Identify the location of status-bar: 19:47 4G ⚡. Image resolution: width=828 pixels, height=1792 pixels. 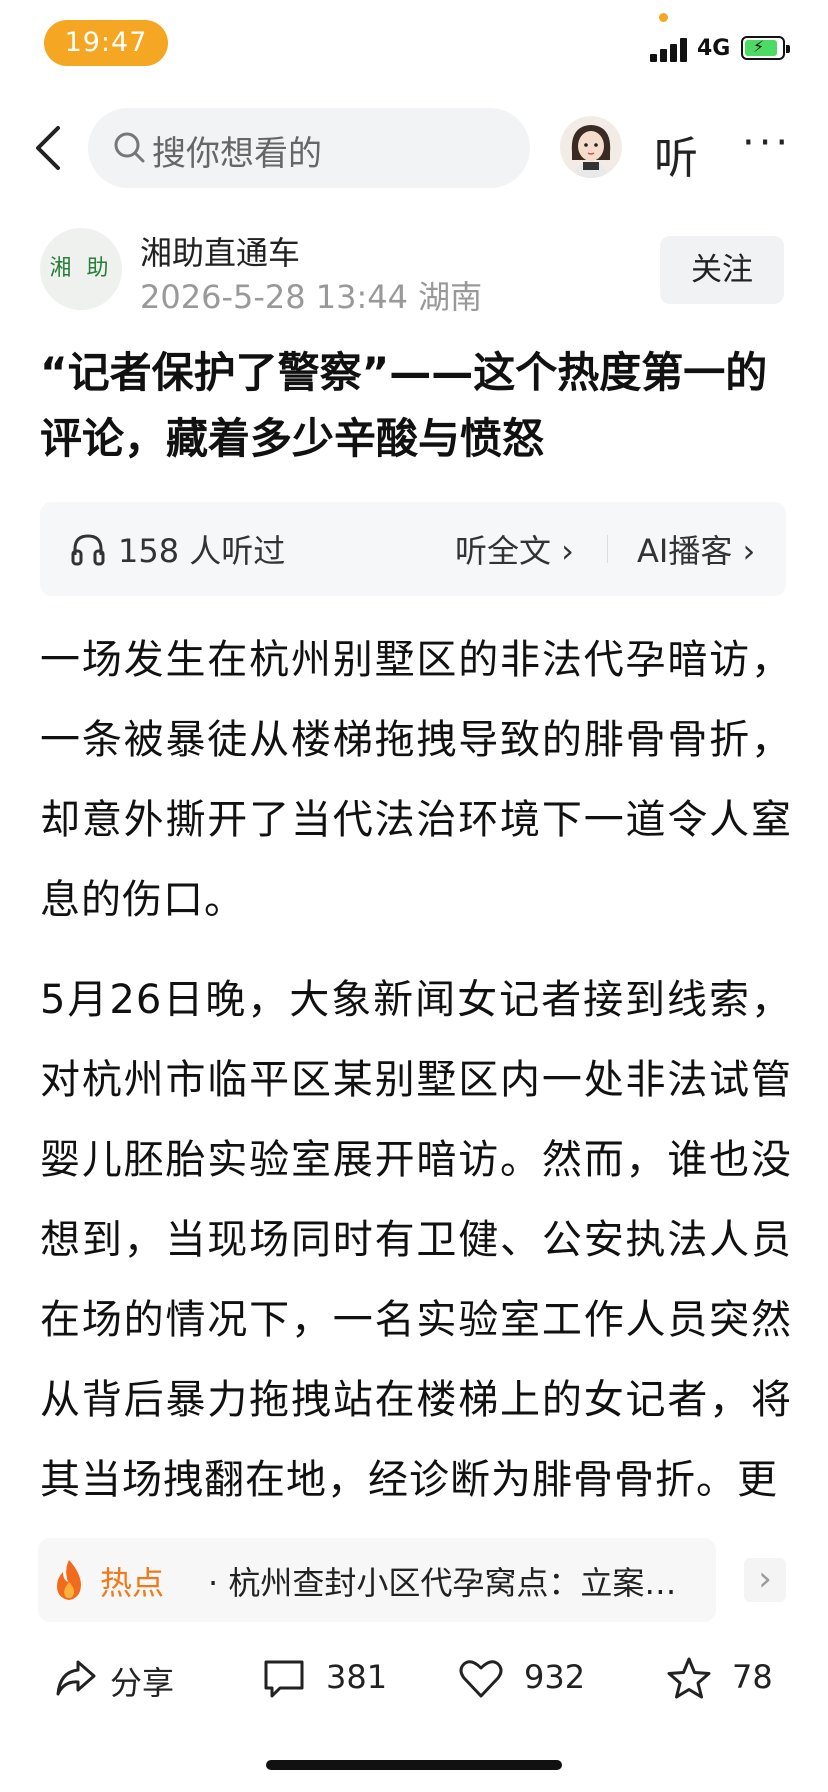
(414, 45).